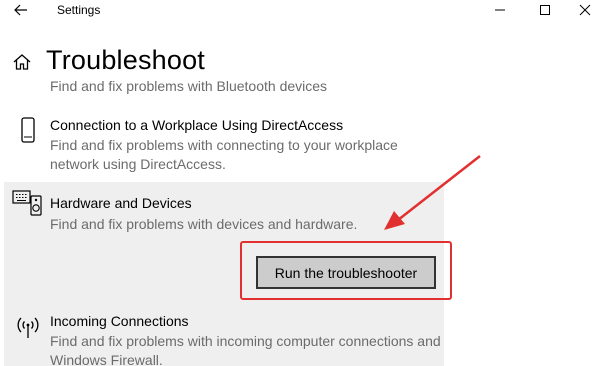  I want to click on maximize-icon, so click(545, 10).